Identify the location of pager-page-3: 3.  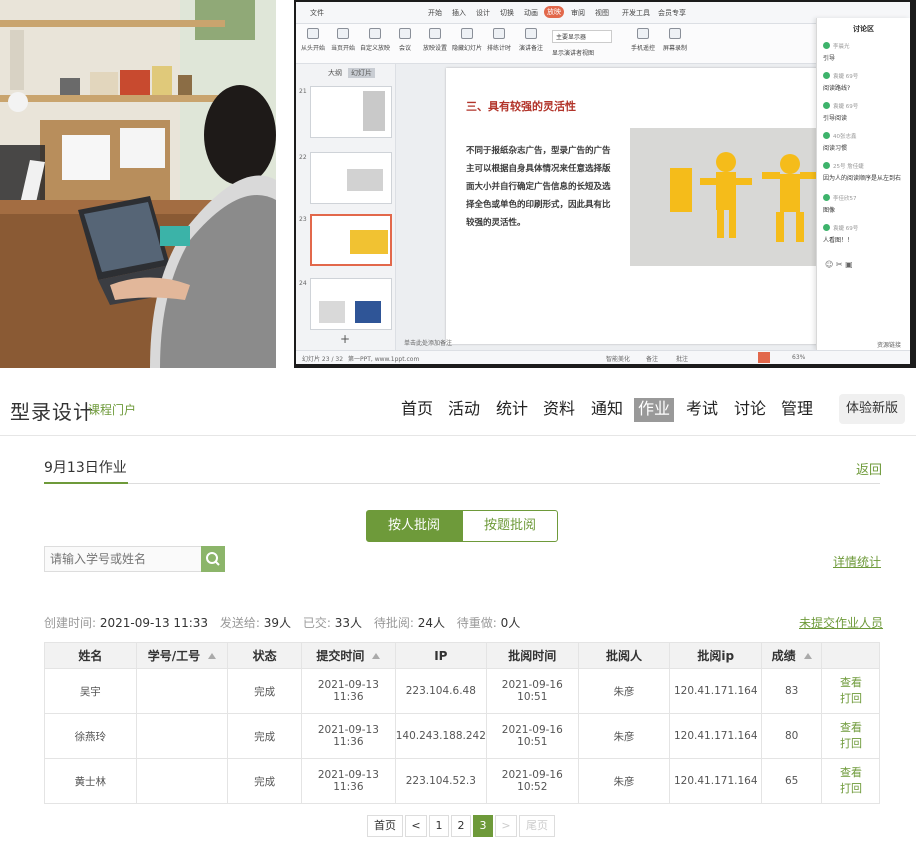
(483, 826).